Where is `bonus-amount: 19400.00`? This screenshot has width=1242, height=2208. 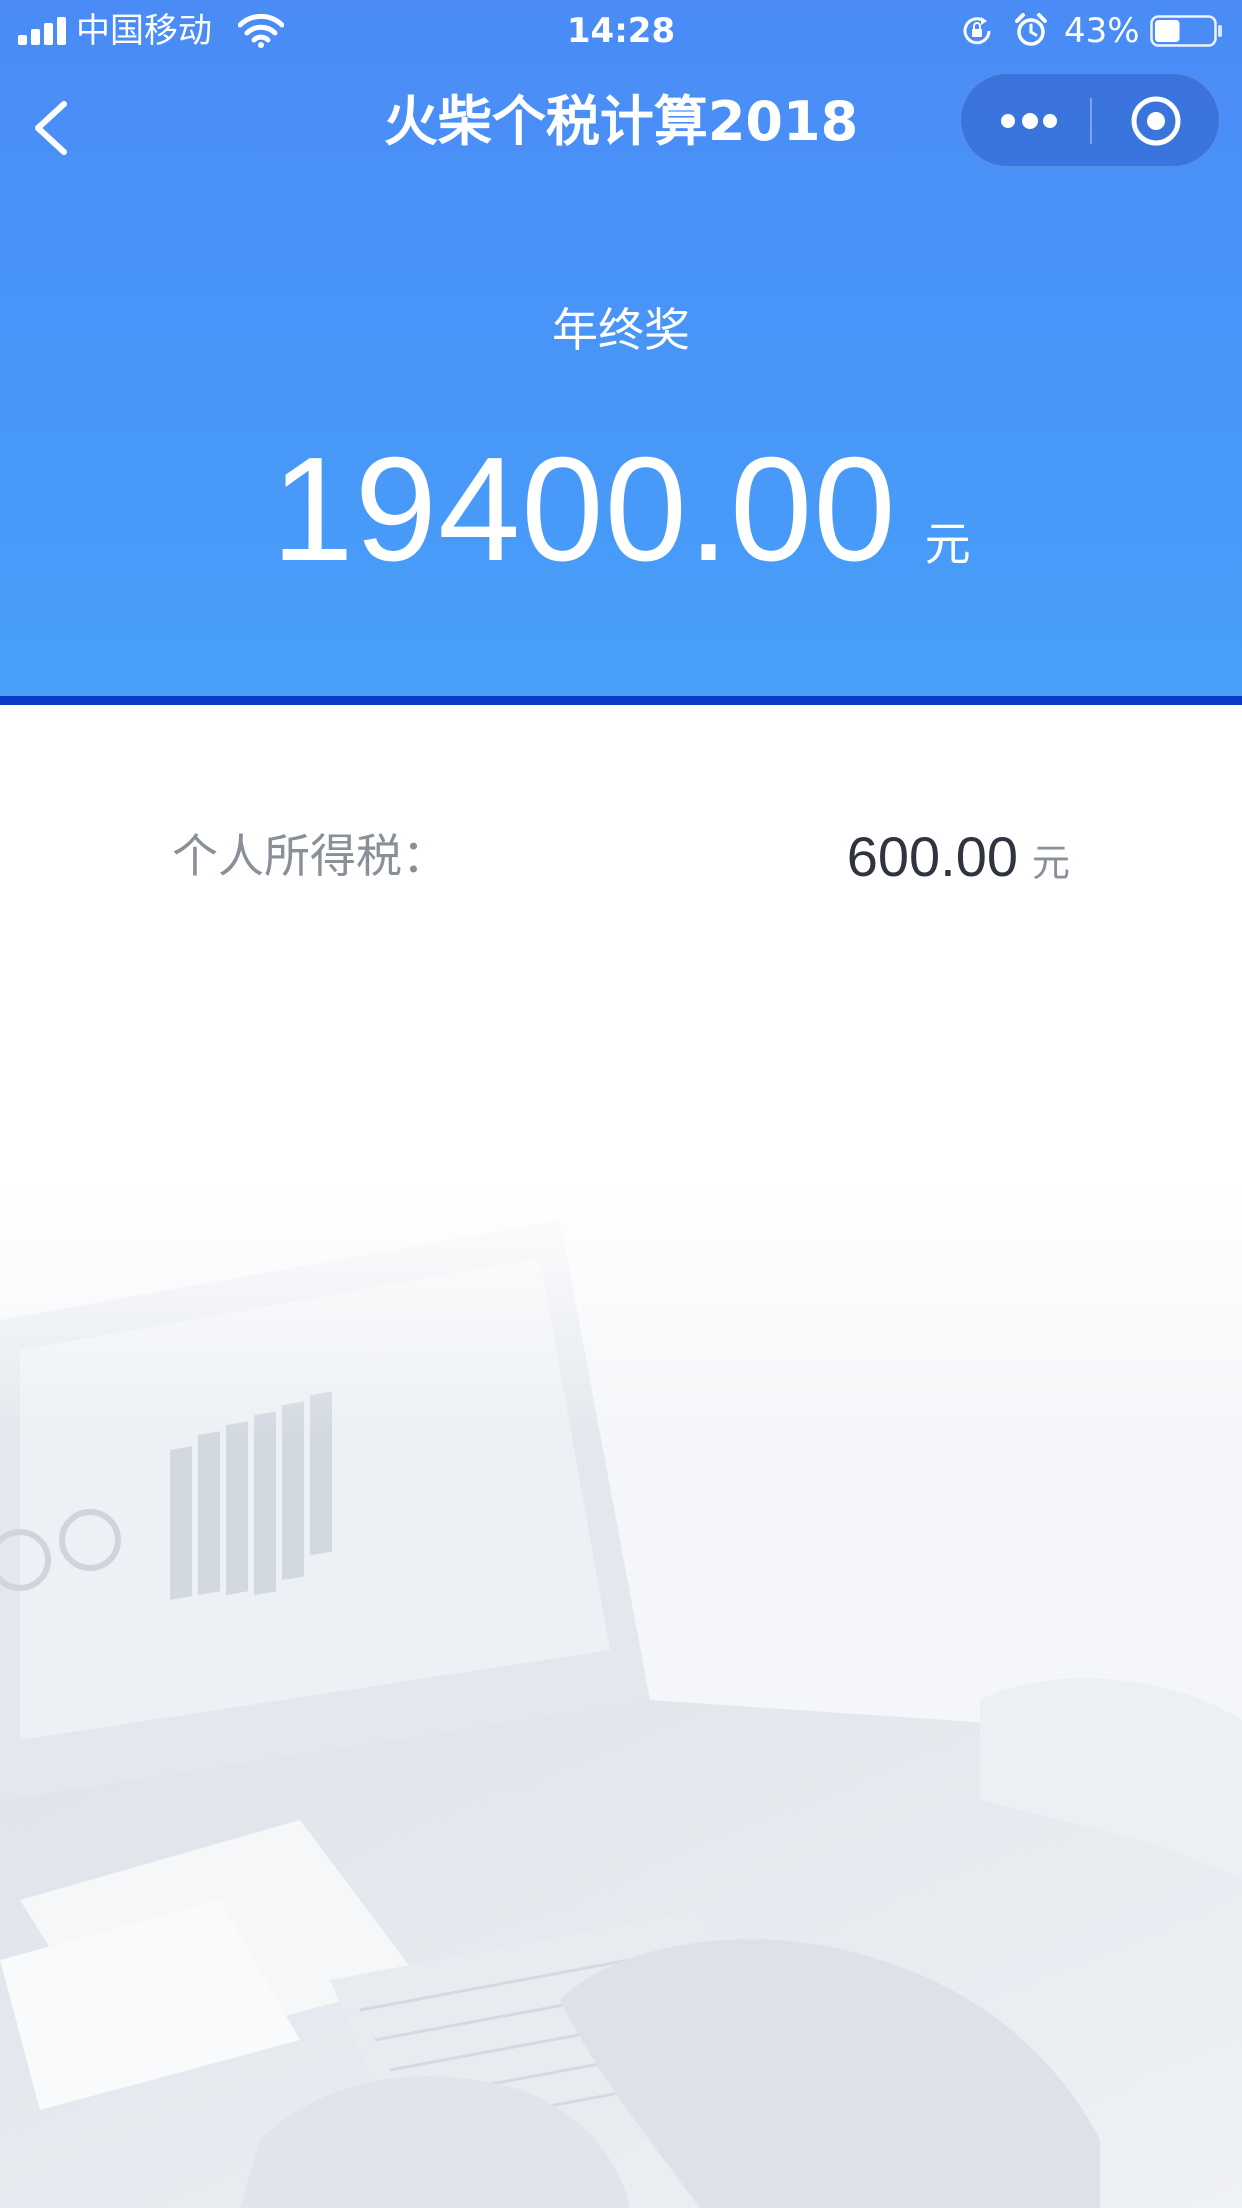
bonus-amount: 19400.00 is located at coordinates (584, 509).